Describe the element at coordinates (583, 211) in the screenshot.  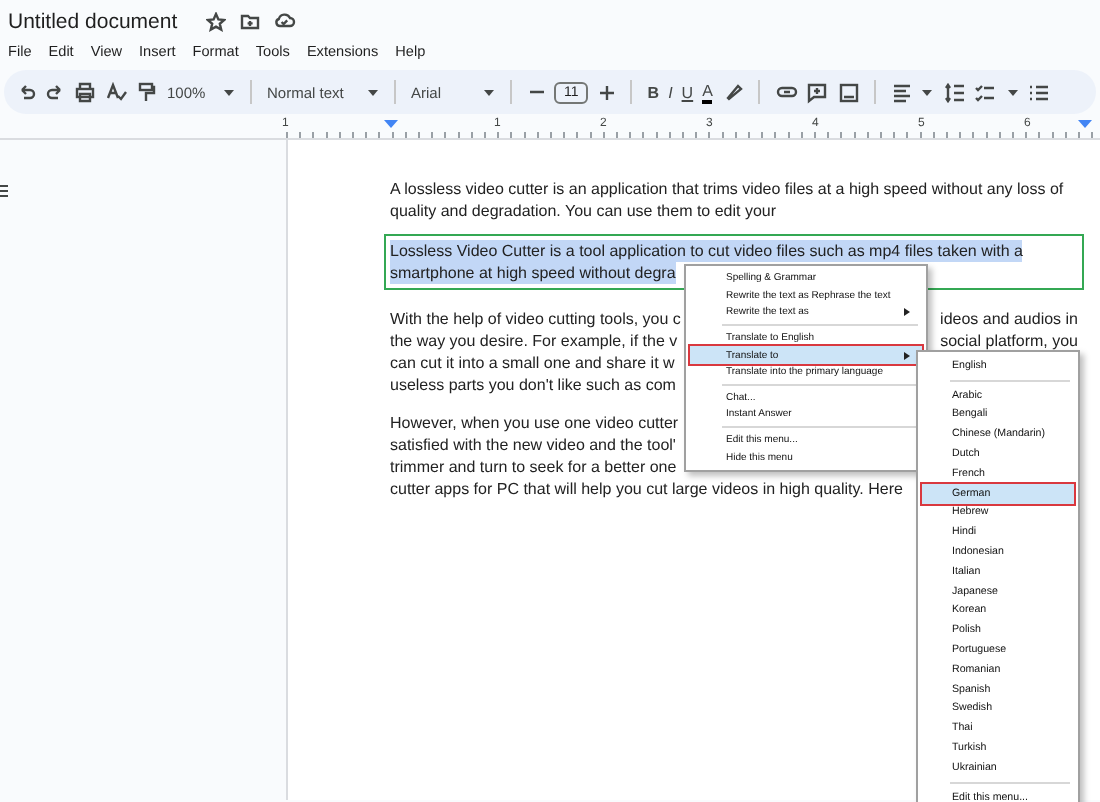
I see `text-line: quality and degradation. You can use them to edit your` at that location.